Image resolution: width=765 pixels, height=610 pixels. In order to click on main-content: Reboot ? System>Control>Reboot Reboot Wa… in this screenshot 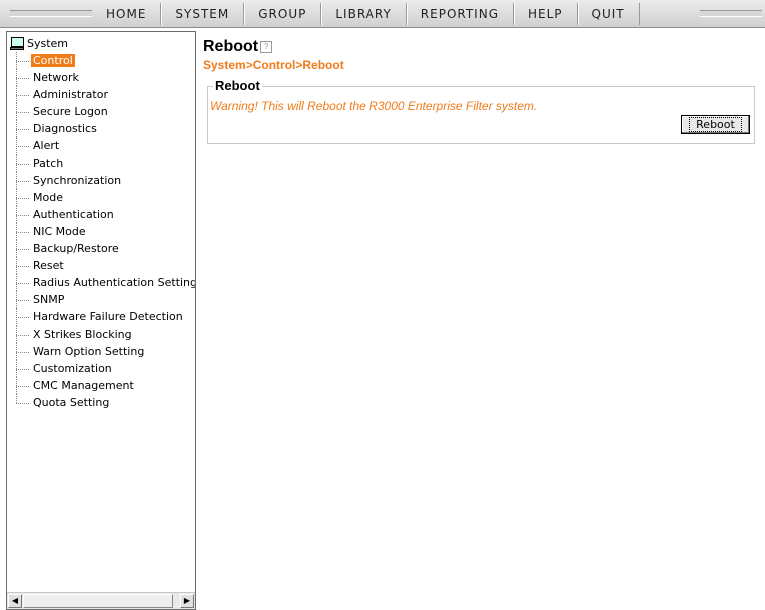, I will do `click(479, 91)`.